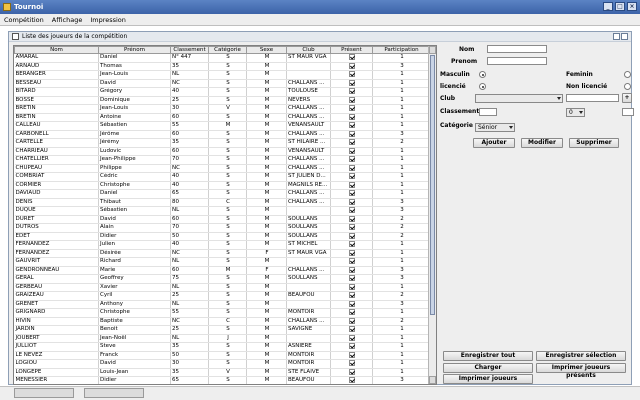 The image size is (640, 400). I want to click on table-row: CALLEAU Sébastien 55 M M VENANSAULT 1, so click(222, 126).